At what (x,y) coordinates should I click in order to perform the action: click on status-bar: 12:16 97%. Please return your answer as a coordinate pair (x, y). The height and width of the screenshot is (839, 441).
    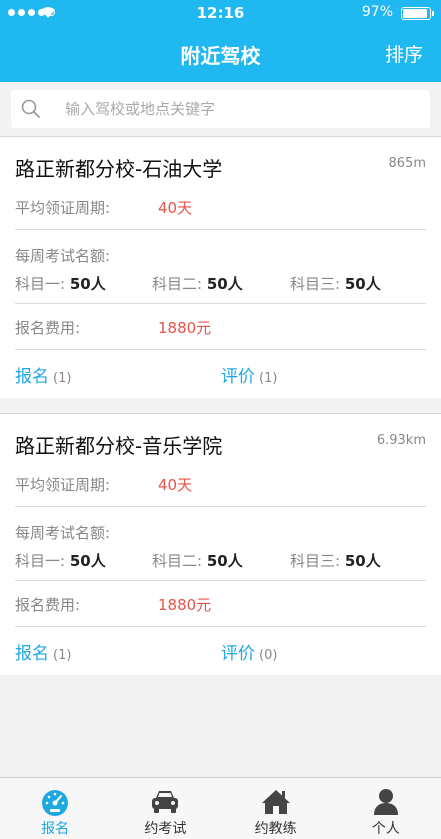
    Looking at the image, I should click on (220, 13).